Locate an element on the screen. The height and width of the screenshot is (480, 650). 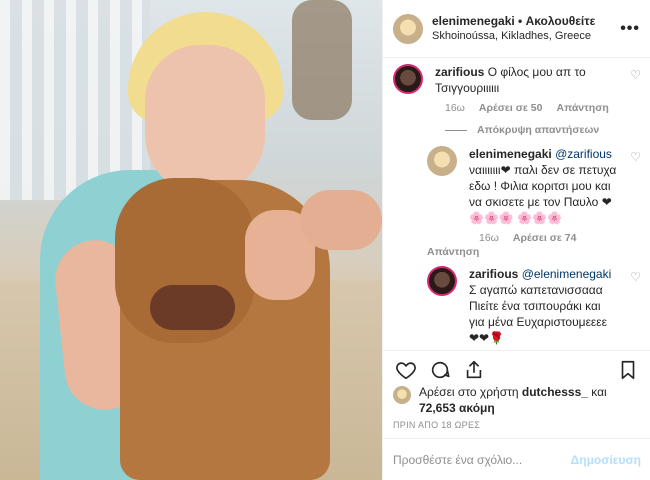
liker-username: dutchesss_ is located at coordinates (555, 392).